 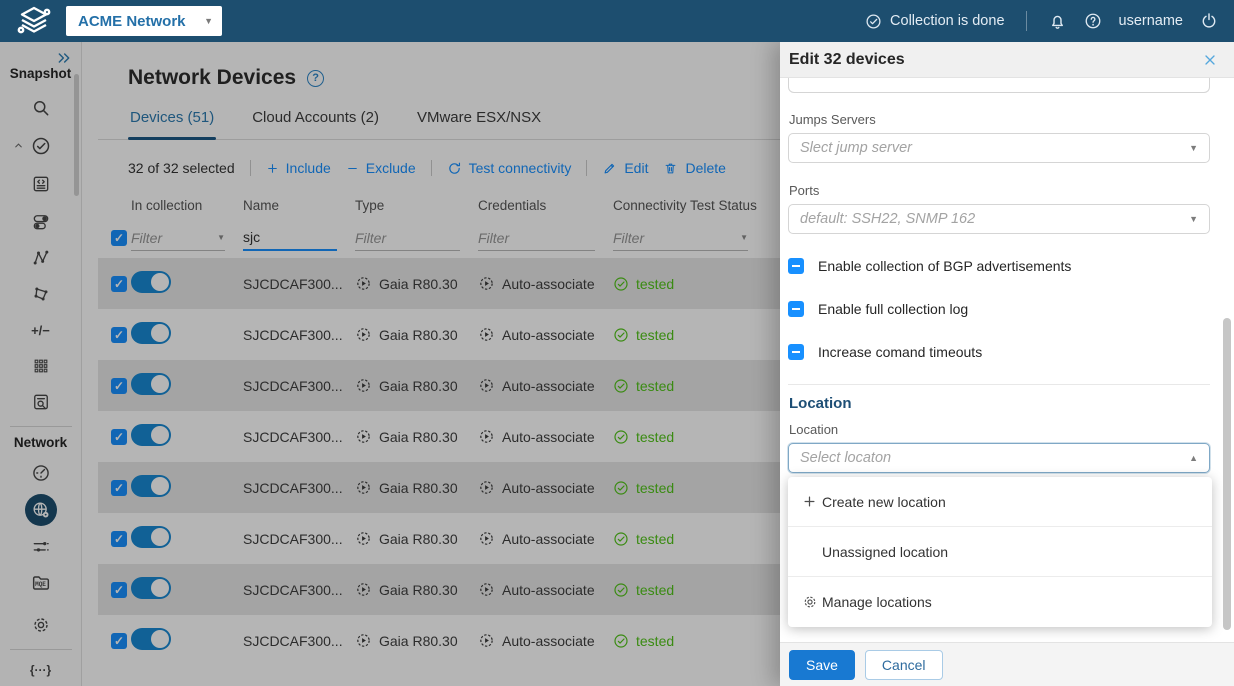 What do you see at coordinates (822, 664) in the screenshot?
I see `save-button: Save` at bounding box center [822, 664].